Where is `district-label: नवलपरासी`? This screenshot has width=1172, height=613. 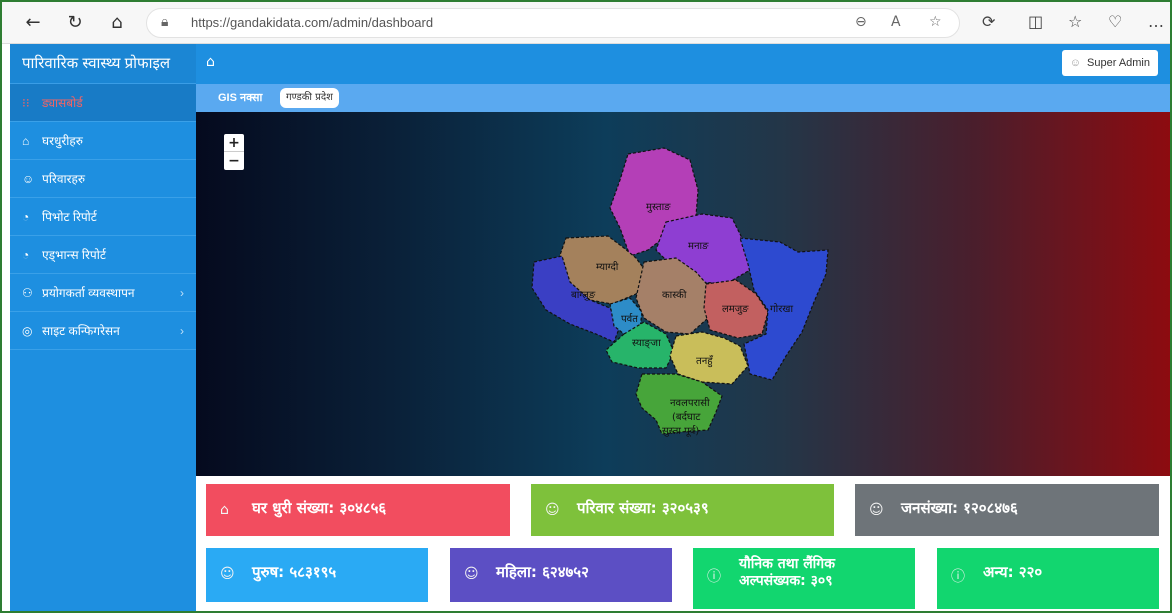 district-label: नवलपरासी is located at coordinates (690, 403).